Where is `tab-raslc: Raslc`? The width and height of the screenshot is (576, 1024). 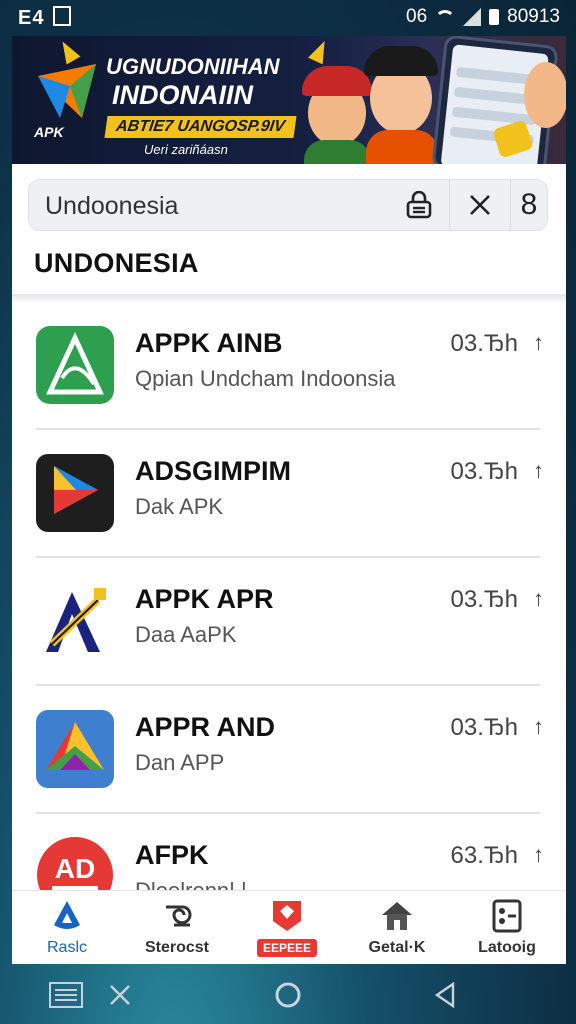
tab-raslc: Raslc is located at coordinates (67, 927).